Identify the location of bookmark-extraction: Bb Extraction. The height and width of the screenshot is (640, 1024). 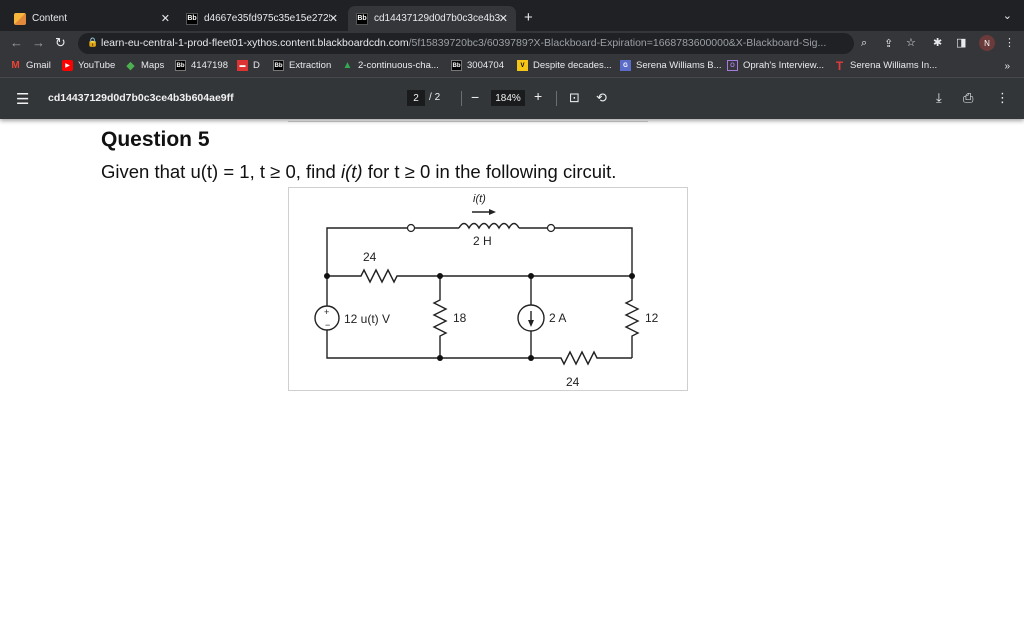
(302, 65).